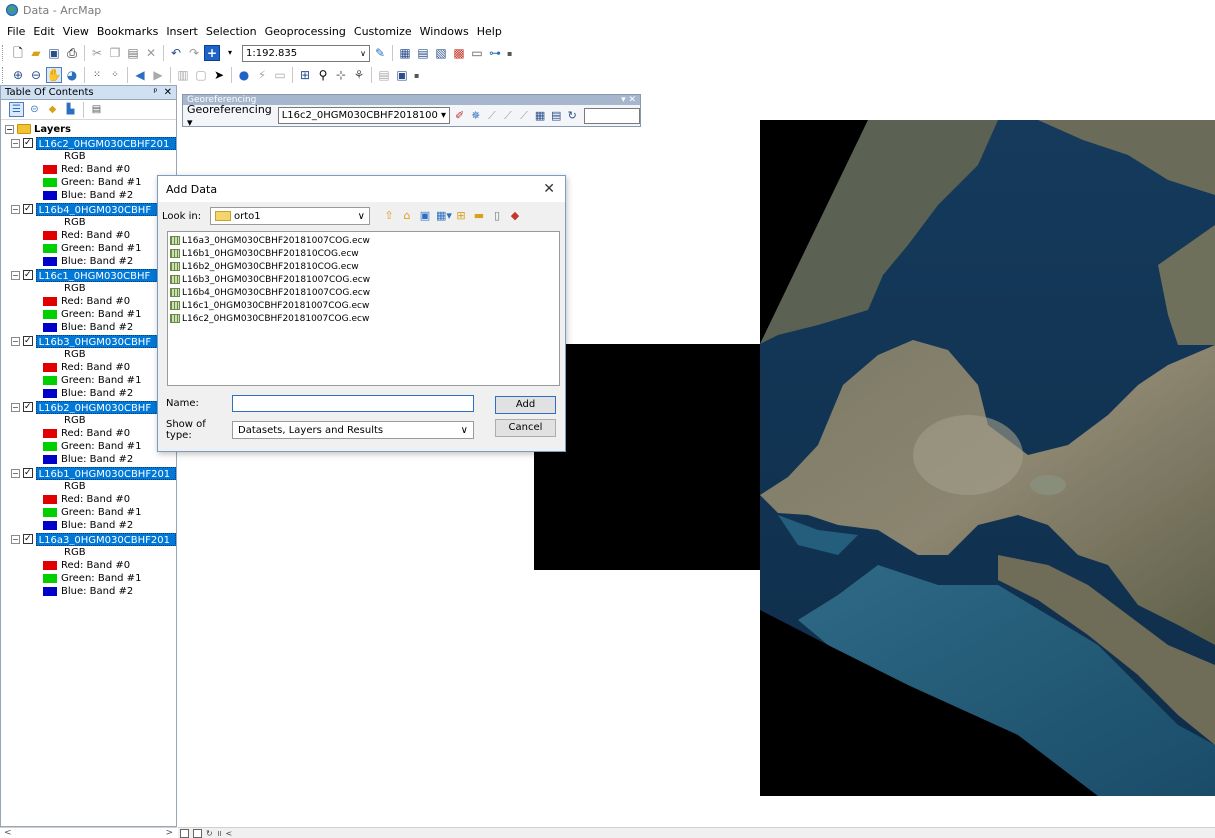  Describe the element at coordinates (18, 75) in the screenshot. I see `zoom-in-icon: ⊕` at that location.